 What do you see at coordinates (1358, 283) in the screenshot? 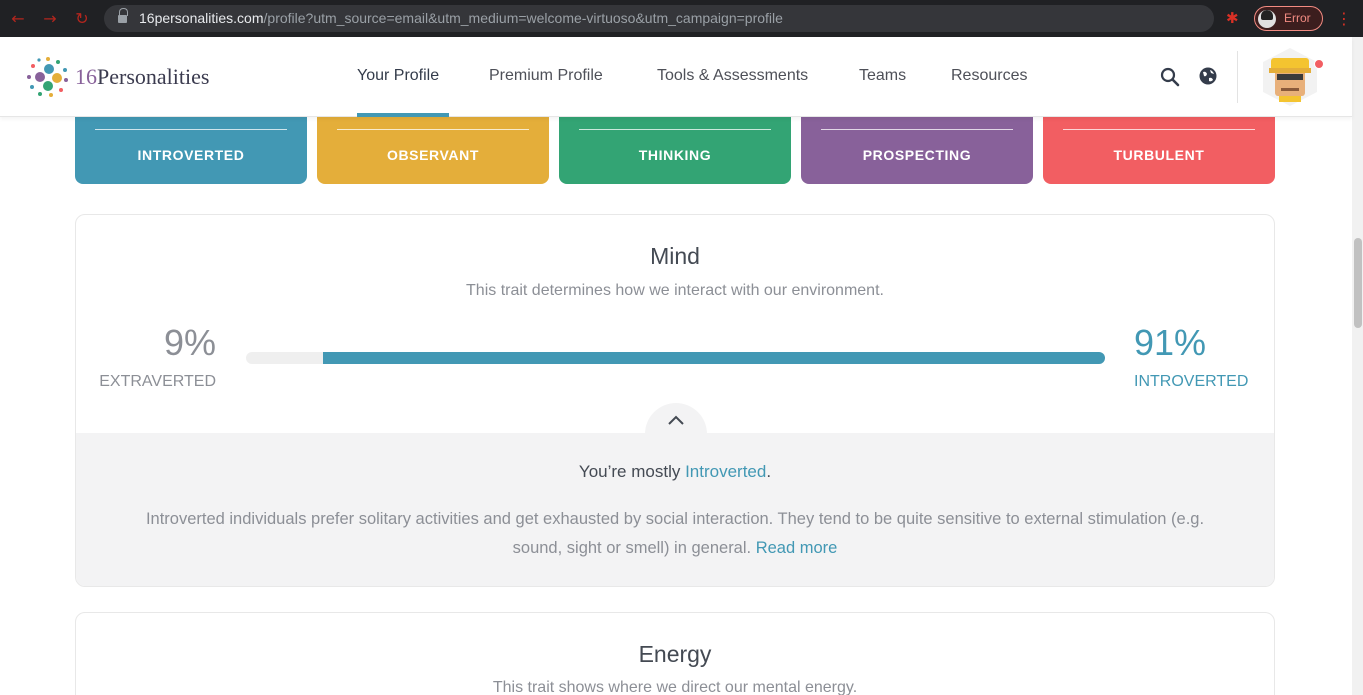
I see `page-scrollbar-thumb` at bounding box center [1358, 283].